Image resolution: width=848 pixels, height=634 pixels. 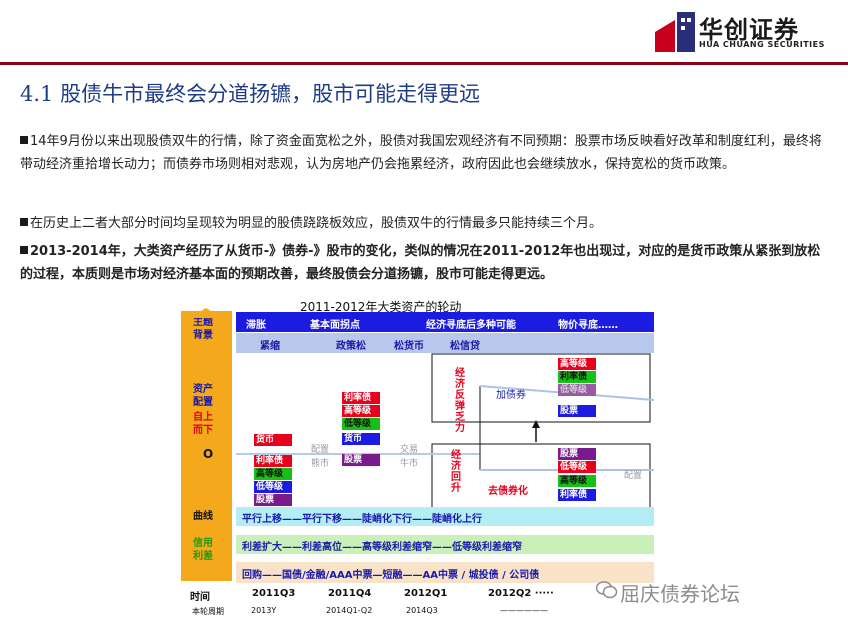 What do you see at coordinates (361, 411) in the screenshot?
I see `chip-stage2-2: 高等级` at bounding box center [361, 411].